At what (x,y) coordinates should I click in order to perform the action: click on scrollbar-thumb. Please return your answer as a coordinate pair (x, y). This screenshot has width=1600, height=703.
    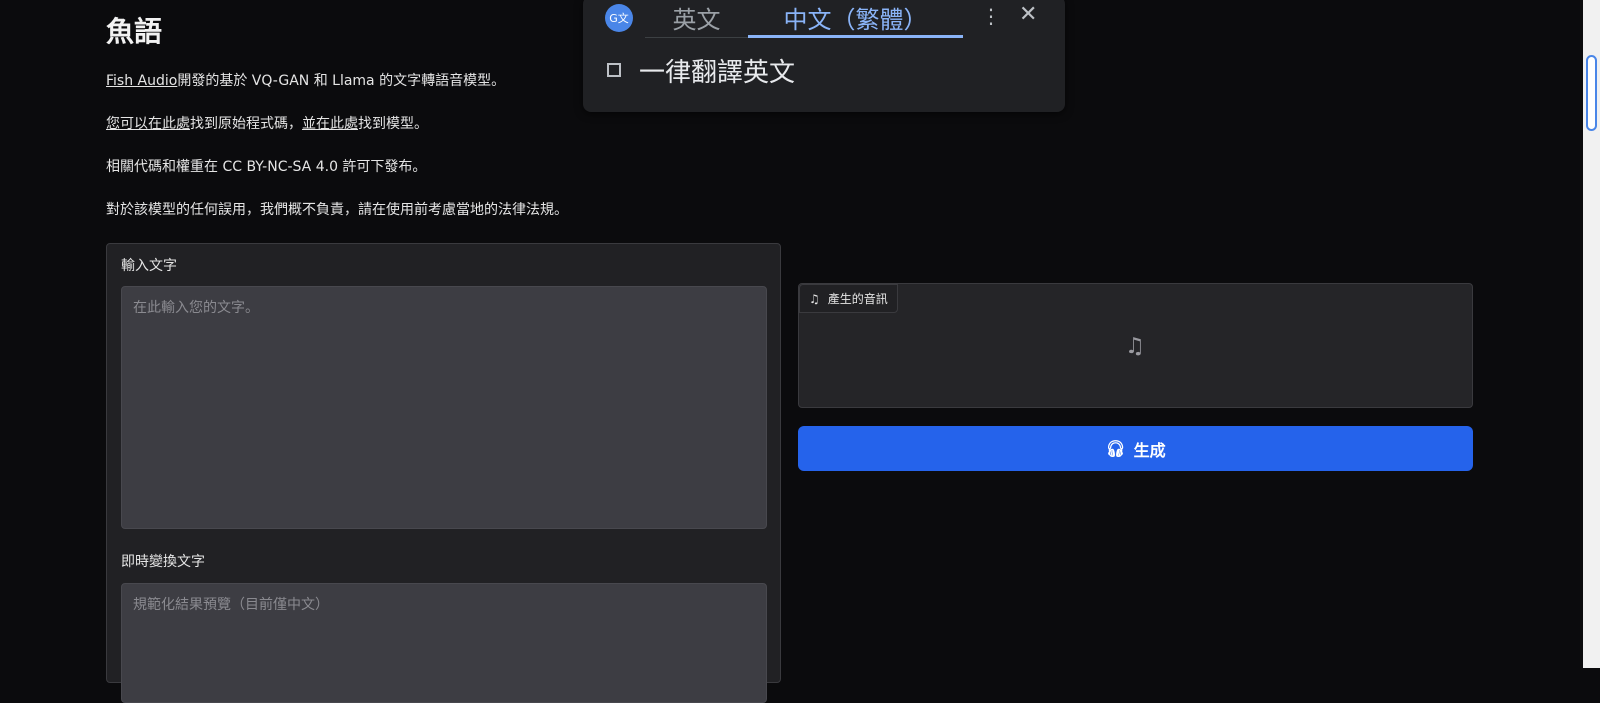
    Looking at the image, I should click on (1591, 93).